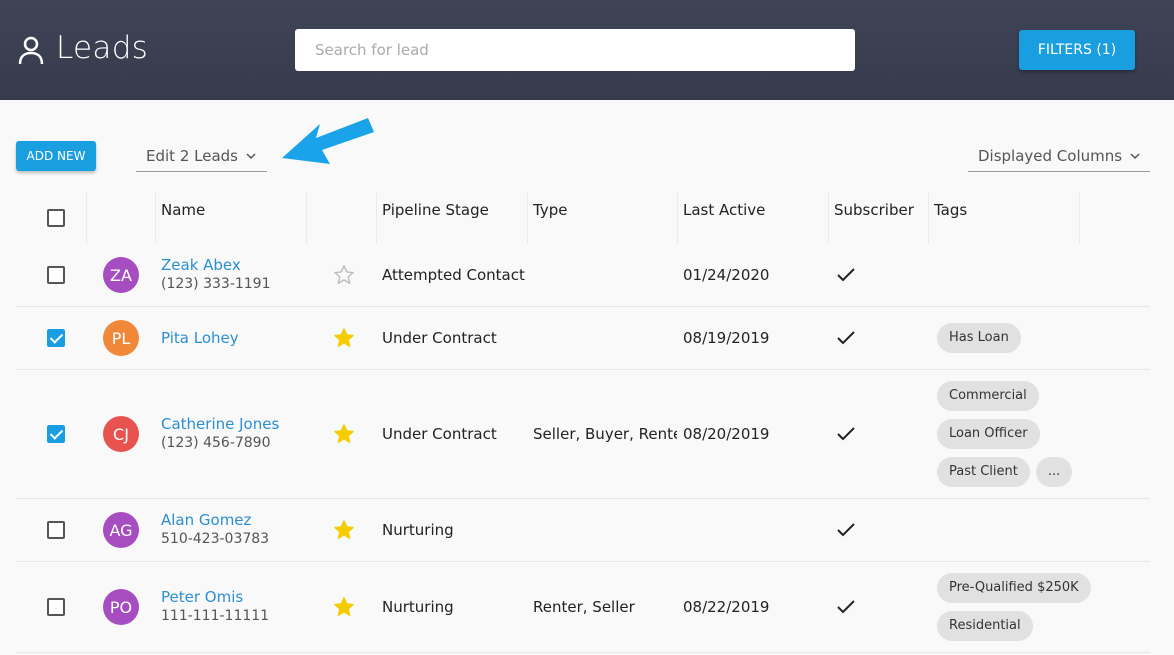  What do you see at coordinates (215, 597) in the screenshot?
I see `lead-name-link: Peter Omis` at bounding box center [215, 597].